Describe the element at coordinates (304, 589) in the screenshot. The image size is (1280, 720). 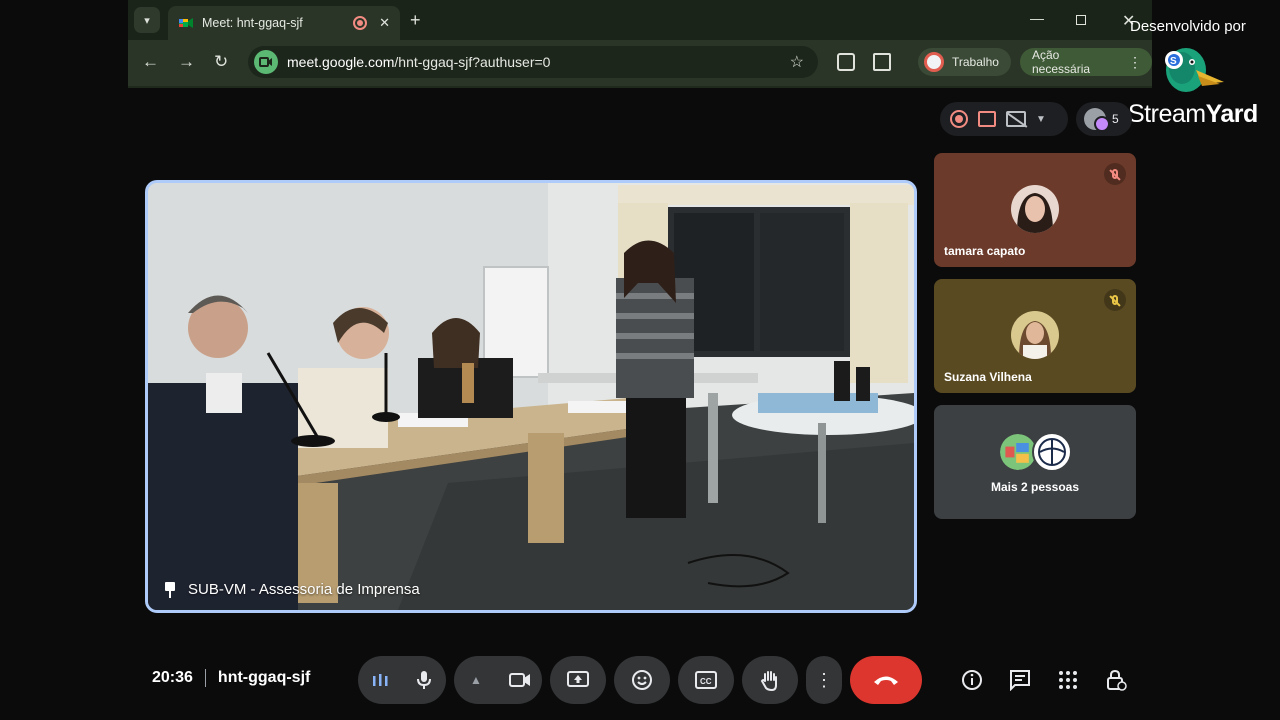
I see `pinned-participant-name: SUB-VM - Assessoria de Imprensa` at that location.